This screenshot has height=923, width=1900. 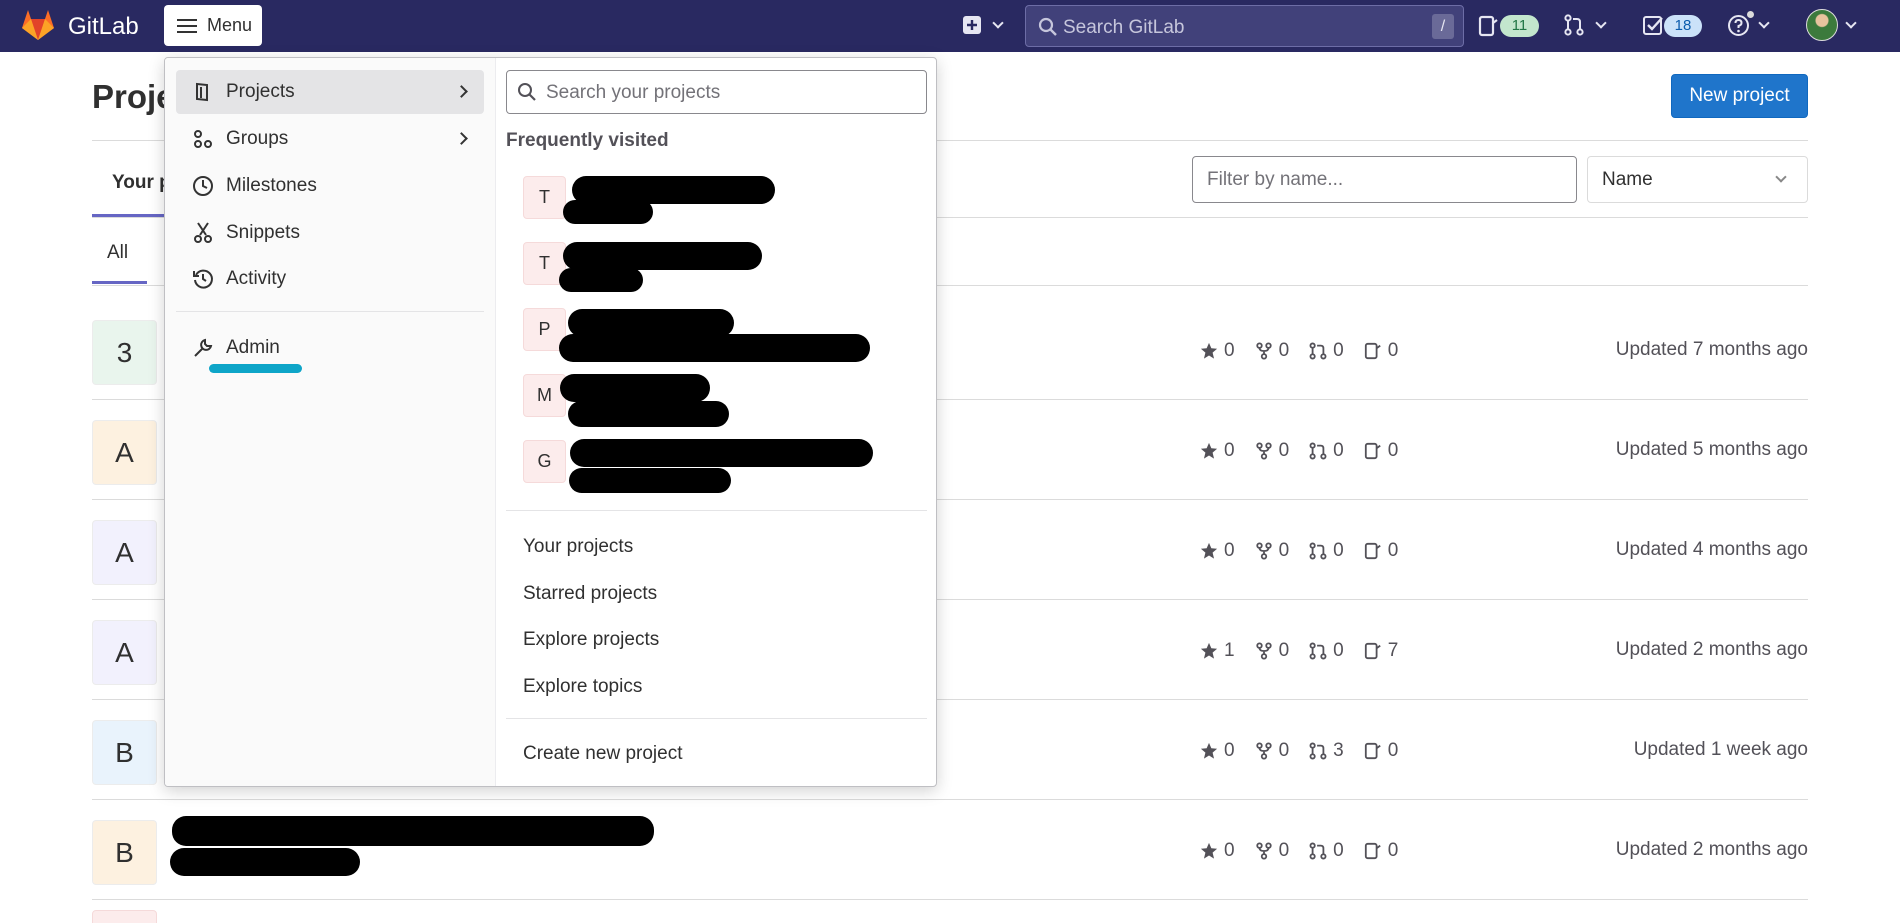 I want to click on link-create-new-project: Create new project, so click(x=602, y=754).